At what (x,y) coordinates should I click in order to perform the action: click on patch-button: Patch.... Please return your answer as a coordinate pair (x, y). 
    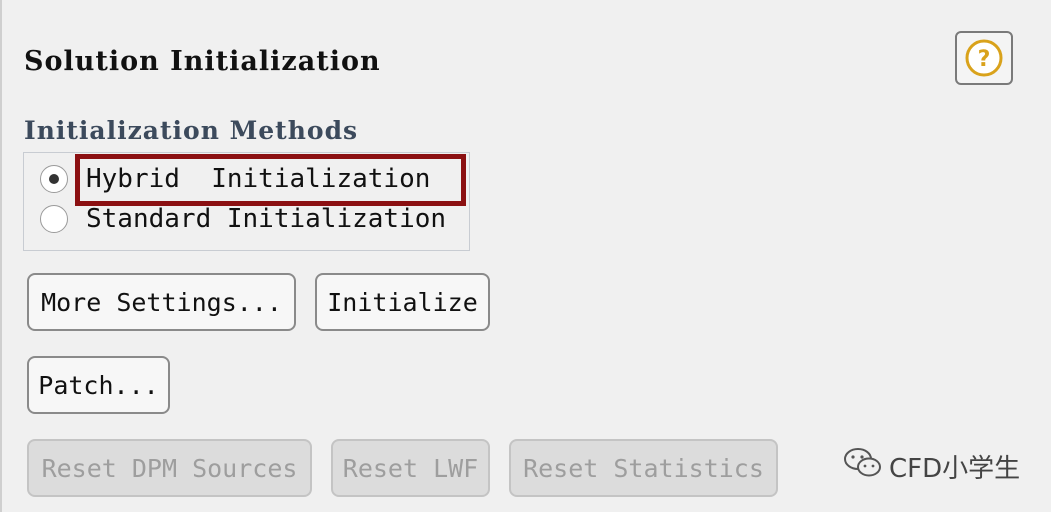
    Looking at the image, I should click on (98, 385).